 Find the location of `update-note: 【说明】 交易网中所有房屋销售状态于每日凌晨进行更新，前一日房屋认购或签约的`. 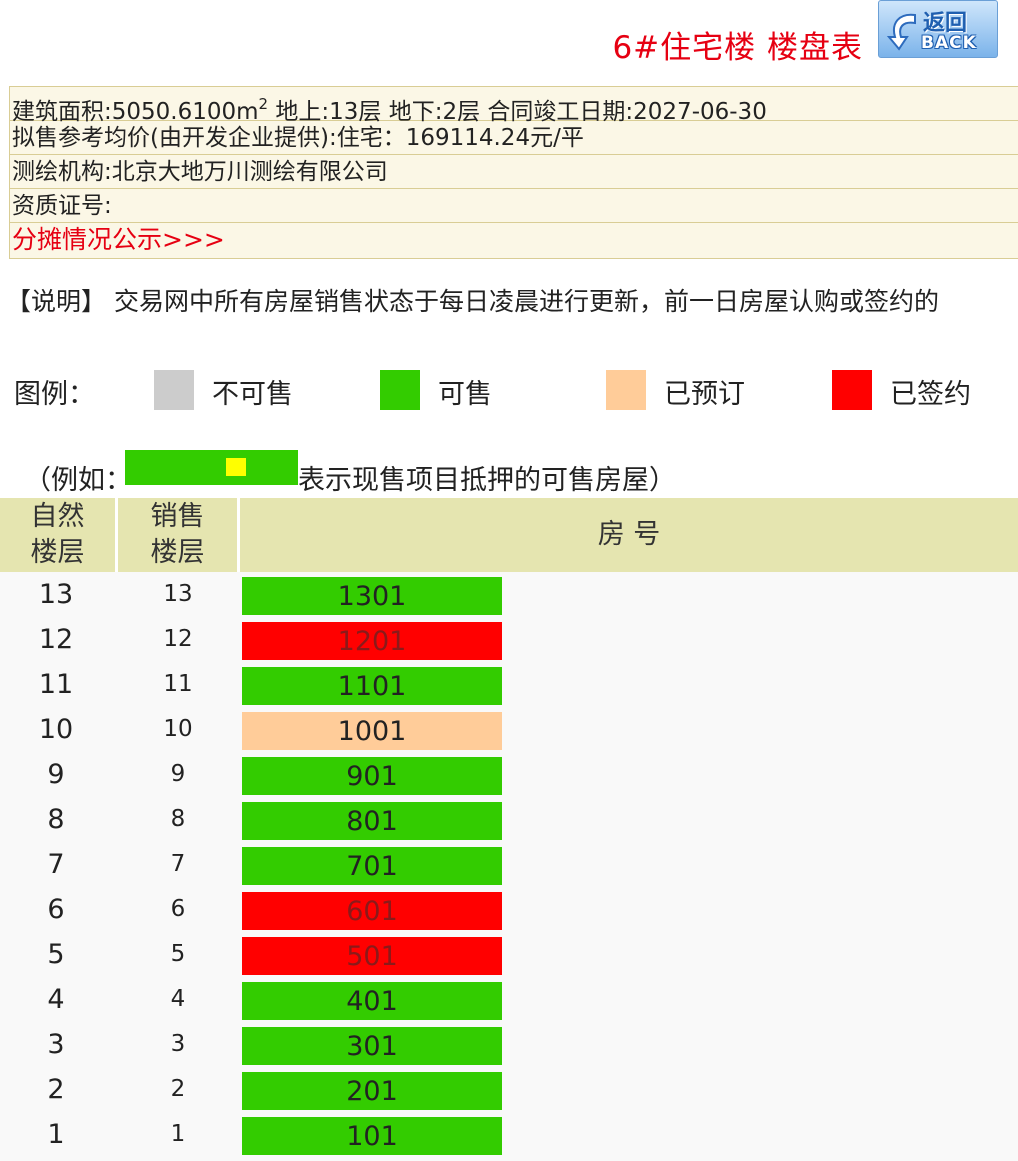

update-note: 【说明】 交易网中所有房屋销售状态于每日凌晨进行更新，前一日房屋认购或签约的 is located at coordinates (472, 301).